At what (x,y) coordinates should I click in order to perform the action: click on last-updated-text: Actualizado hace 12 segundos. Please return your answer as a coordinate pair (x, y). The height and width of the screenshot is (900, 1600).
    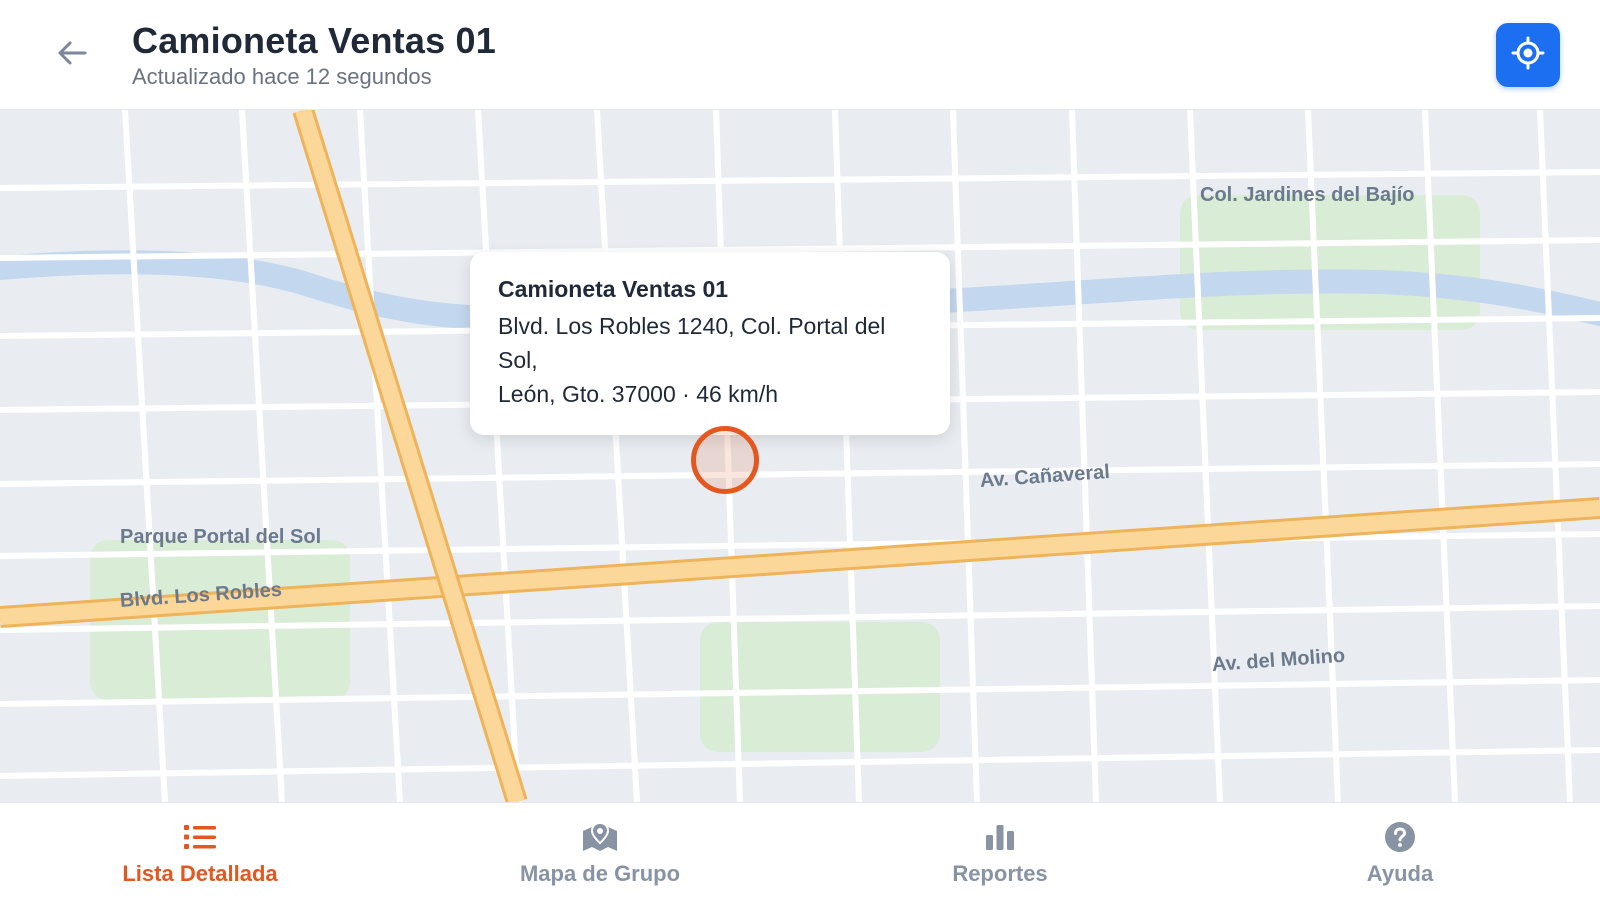
    Looking at the image, I should click on (282, 76).